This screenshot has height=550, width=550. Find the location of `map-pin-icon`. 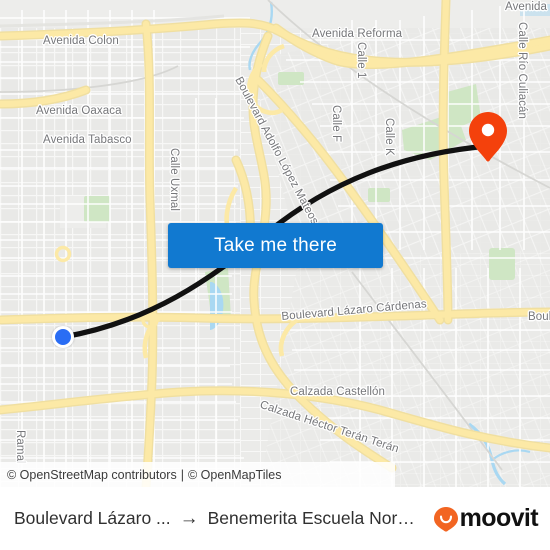

map-pin-icon is located at coordinates (488, 137).